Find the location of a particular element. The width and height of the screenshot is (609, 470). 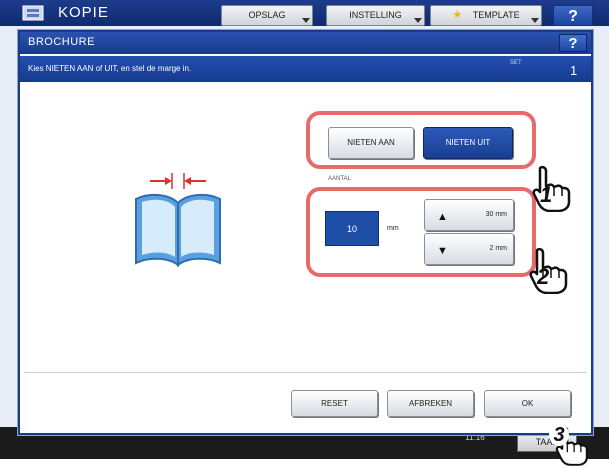

reset-button: RESET is located at coordinates (334, 403).